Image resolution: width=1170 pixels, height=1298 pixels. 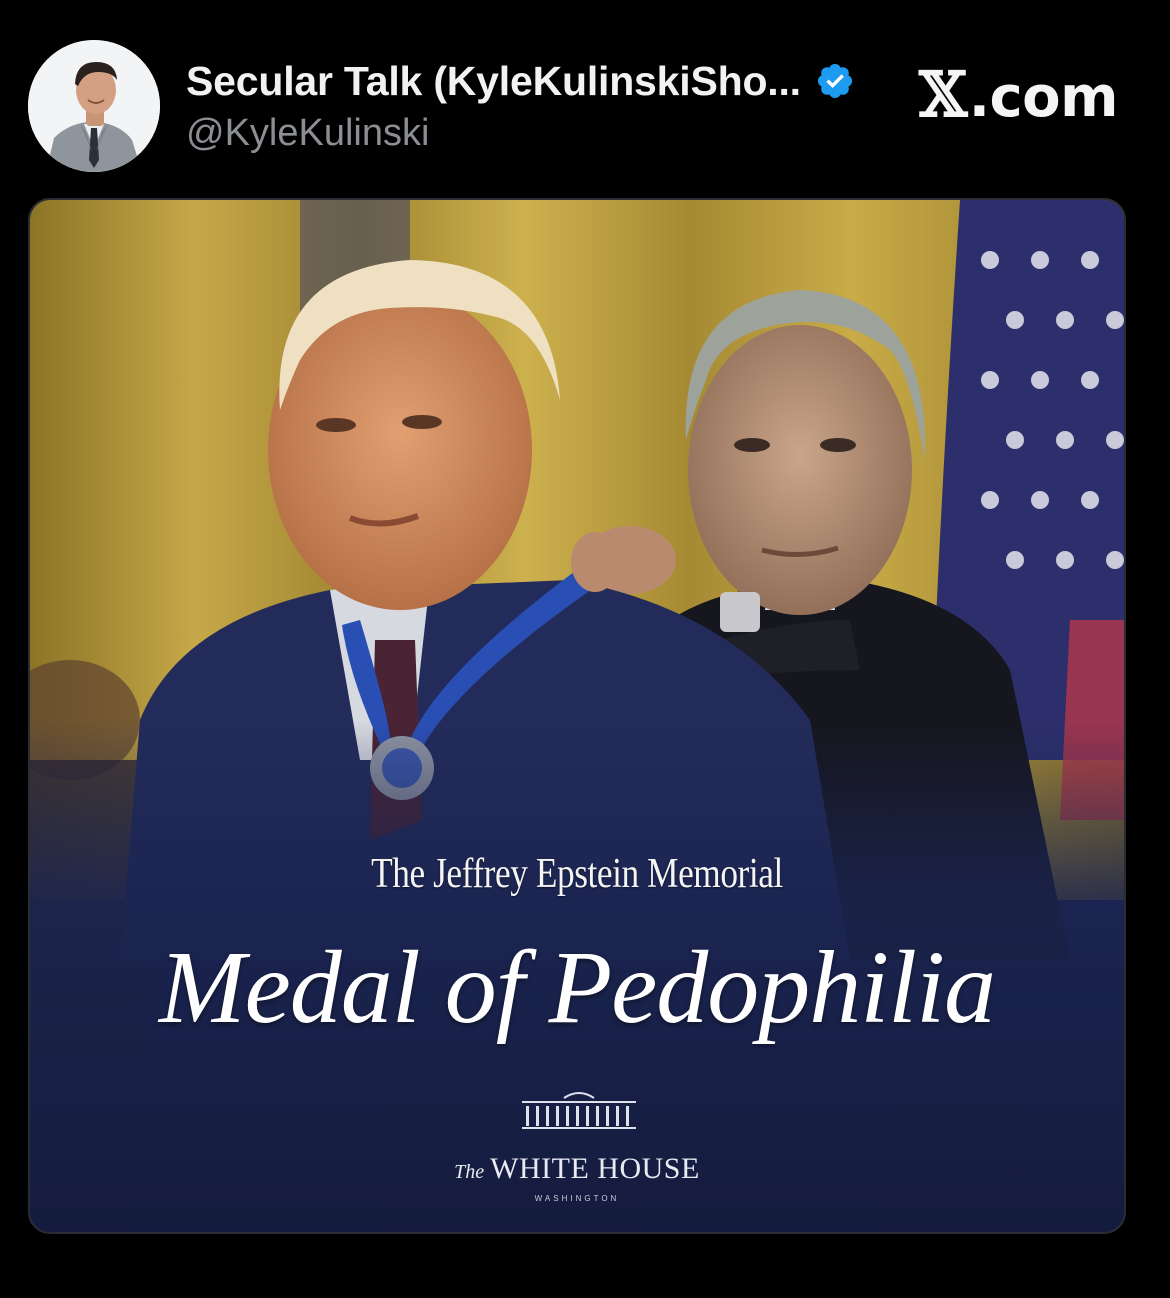 What do you see at coordinates (595, 1168) in the screenshot?
I see `white-house-name: WHITE HOUSE` at bounding box center [595, 1168].